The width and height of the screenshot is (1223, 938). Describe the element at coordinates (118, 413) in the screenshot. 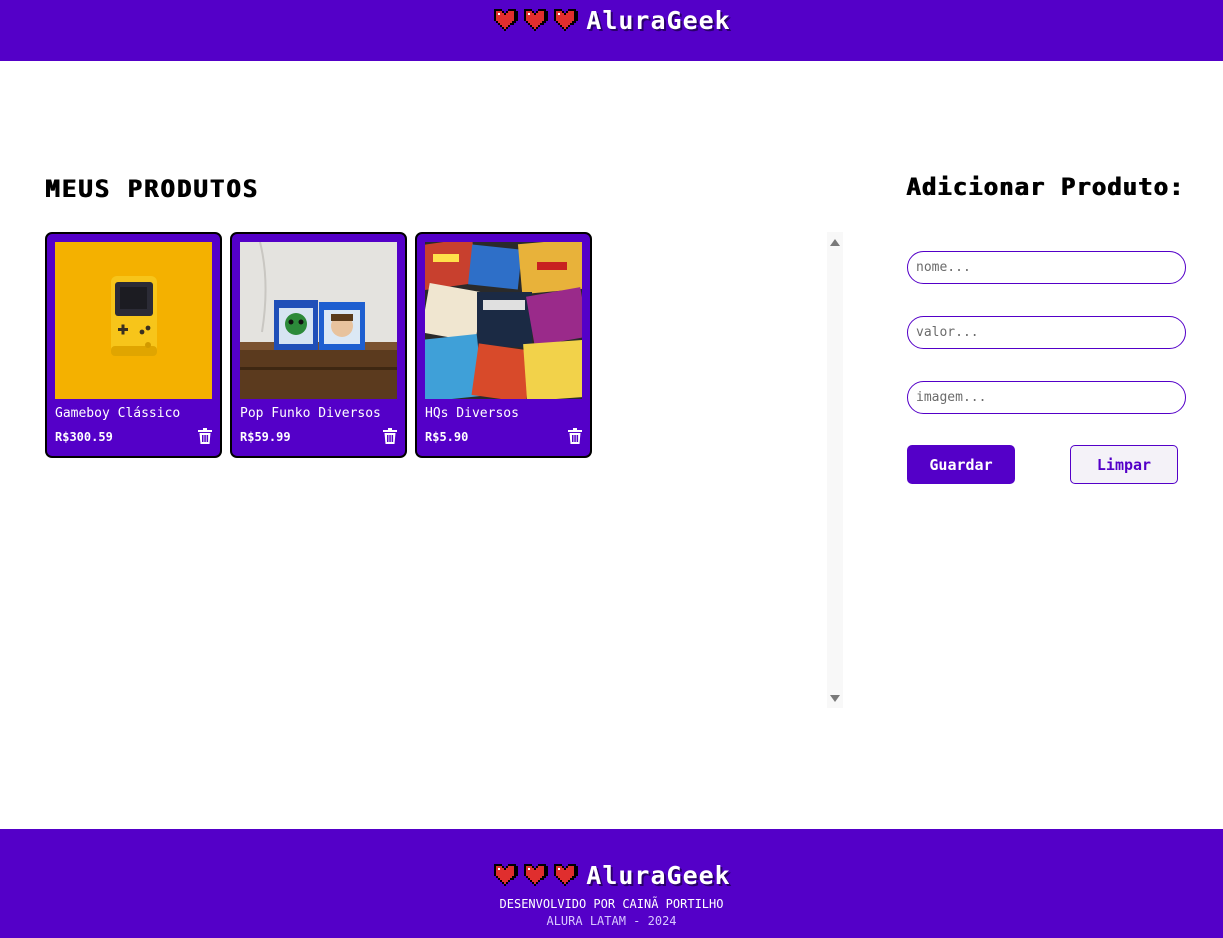

I see `product-name: Gameboy Clássico` at that location.